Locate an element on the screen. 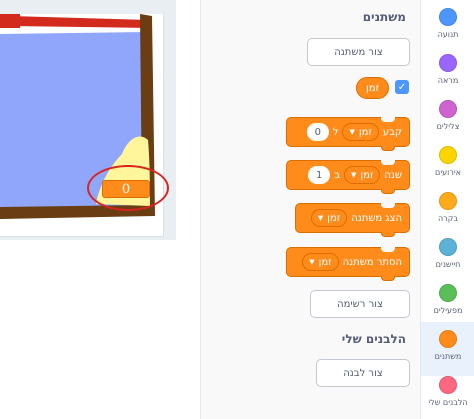  value-input: 1 is located at coordinates (319, 175).